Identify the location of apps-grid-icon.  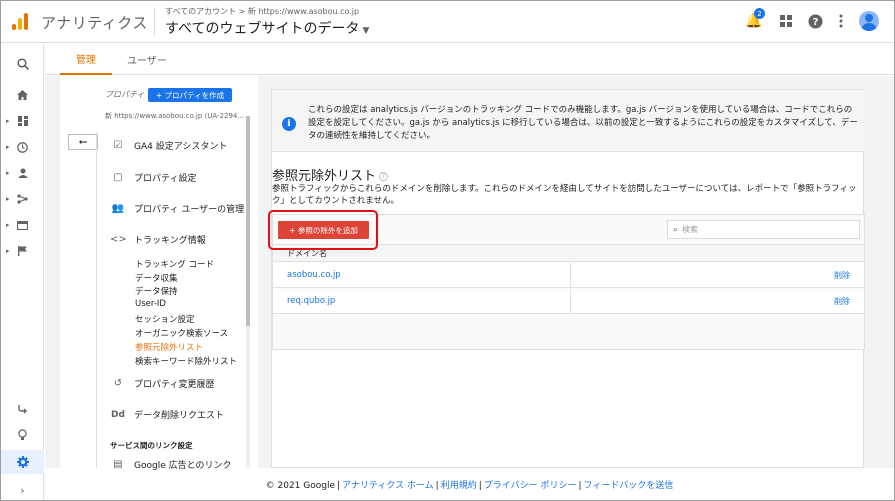
(786, 21).